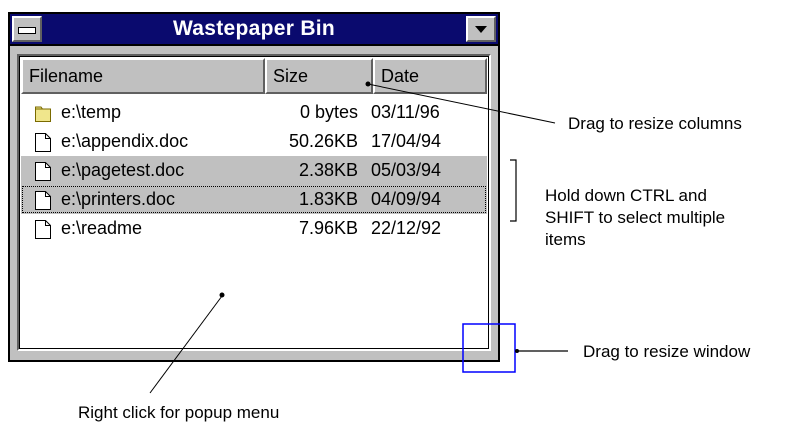 The width and height of the screenshot is (793, 430). Describe the element at coordinates (186, 344) in the screenshot. I see `popup-menu-leader` at that location.